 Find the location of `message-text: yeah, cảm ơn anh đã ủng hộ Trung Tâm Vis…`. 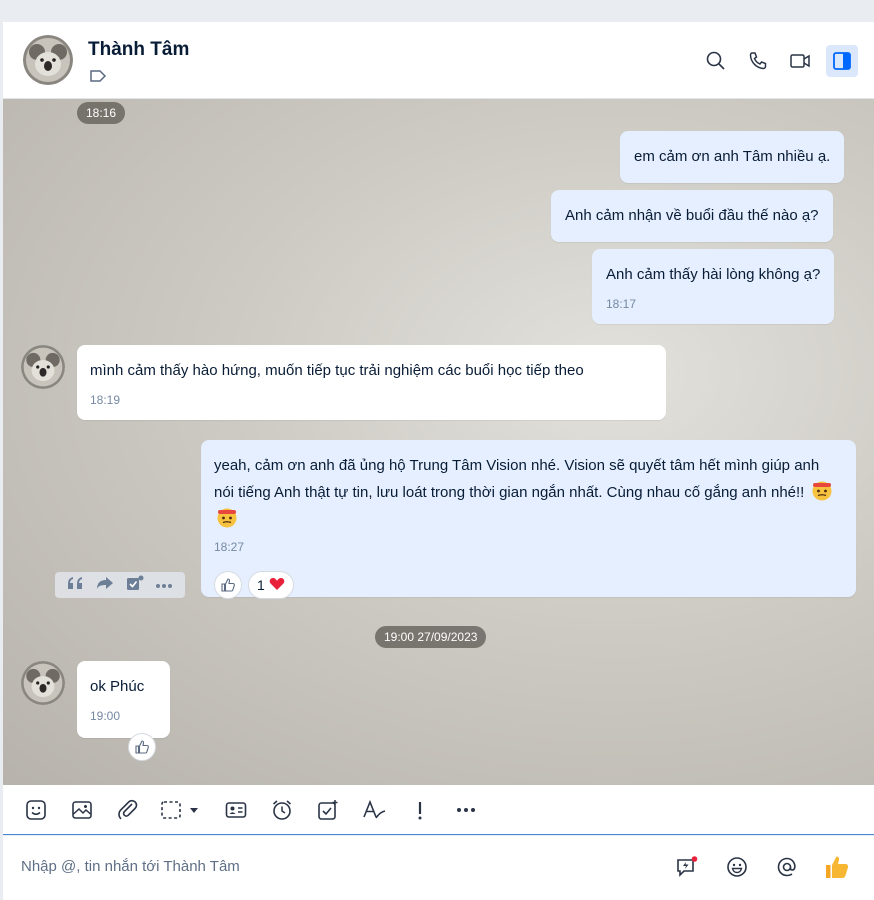

message-text: yeah, cảm ơn anh đã ủng hộ Trung Tâm Vis… is located at coordinates (528, 493).